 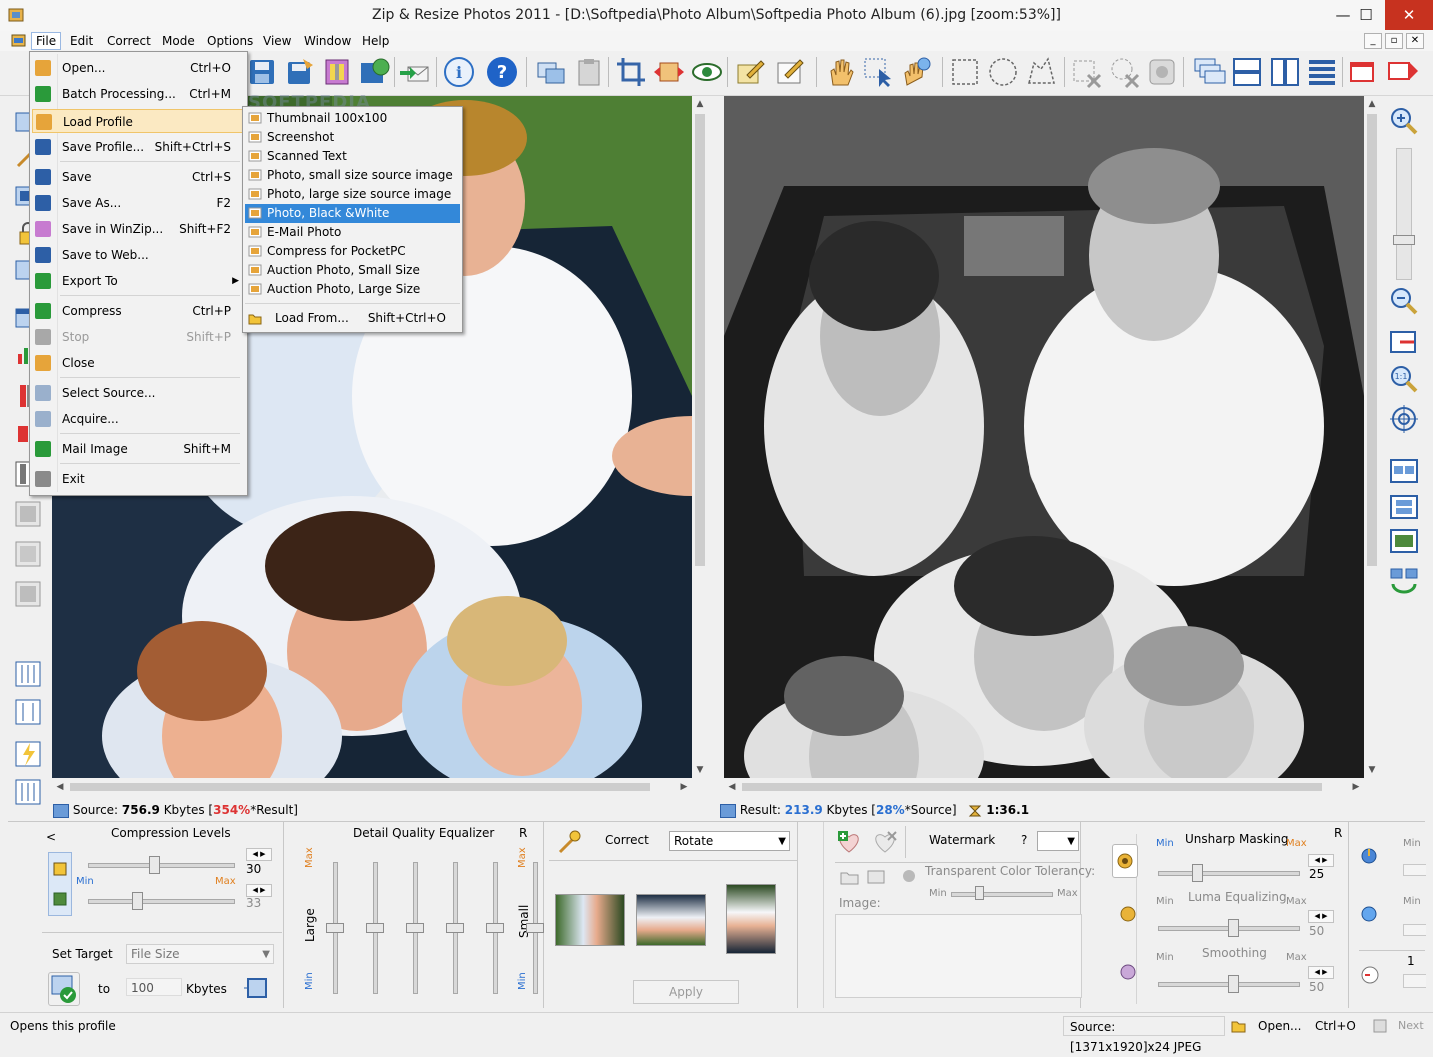 What do you see at coordinates (1162, 72) in the screenshot?
I see `mask-settings-icon` at bounding box center [1162, 72].